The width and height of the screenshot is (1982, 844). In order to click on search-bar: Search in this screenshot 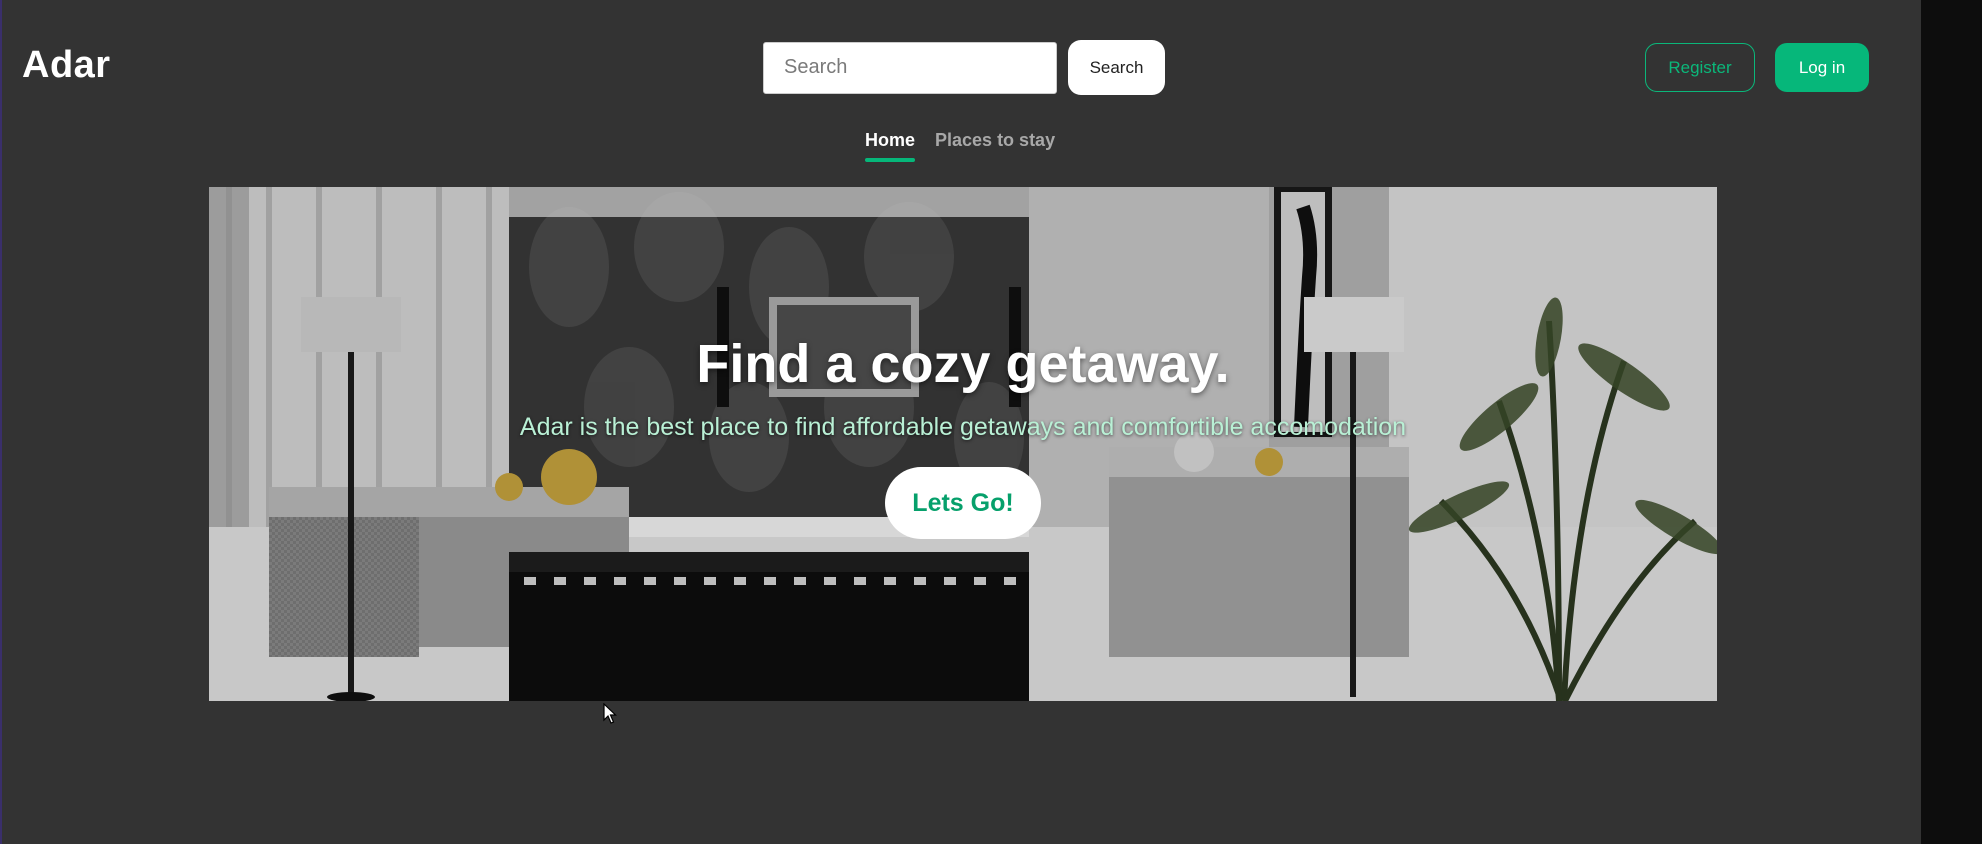, I will do `click(964, 67)`.